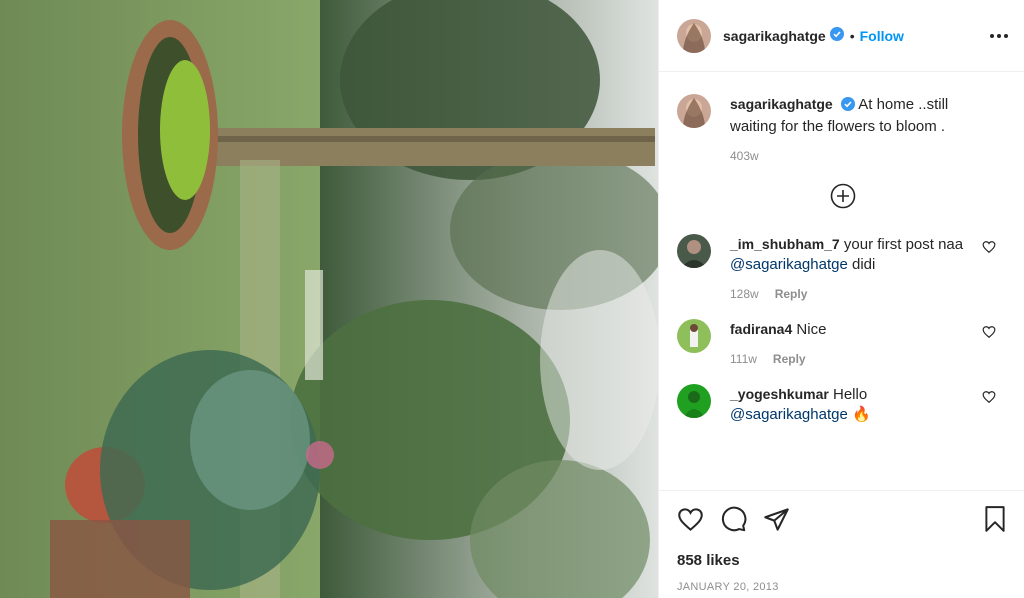  Describe the element at coordinates (811, 329) in the screenshot. I see `comment-body: Nice` at that location.